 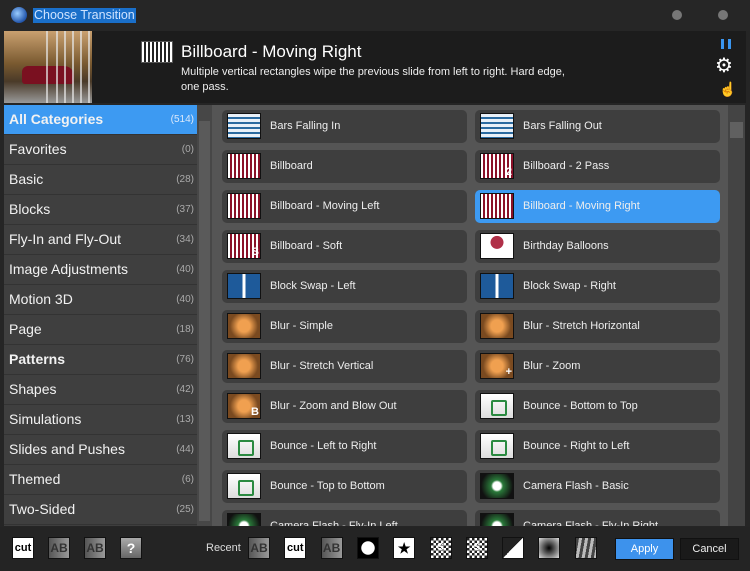 What do you see at coordinates (497, 166) in the screenshot?
I see `transition-bill-icon: 2` at bounding box center [497, 166].